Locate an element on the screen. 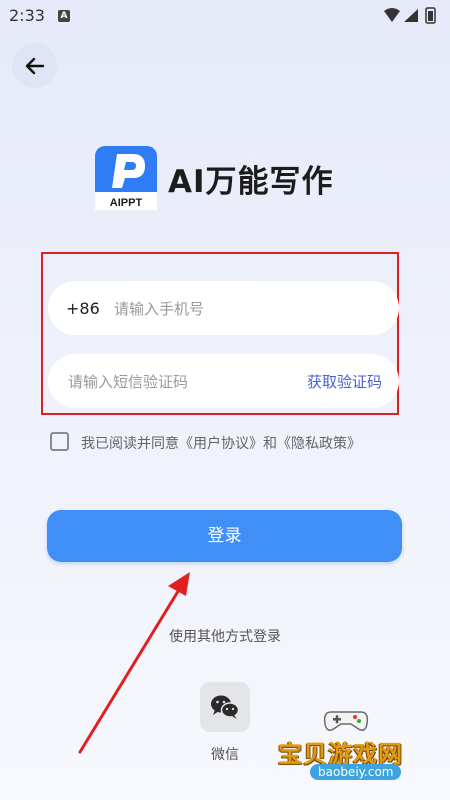 The width and height of the screenshot is (450, 800). user-agreement-link: 《用户协议》 is located at coordinates (221, 444).